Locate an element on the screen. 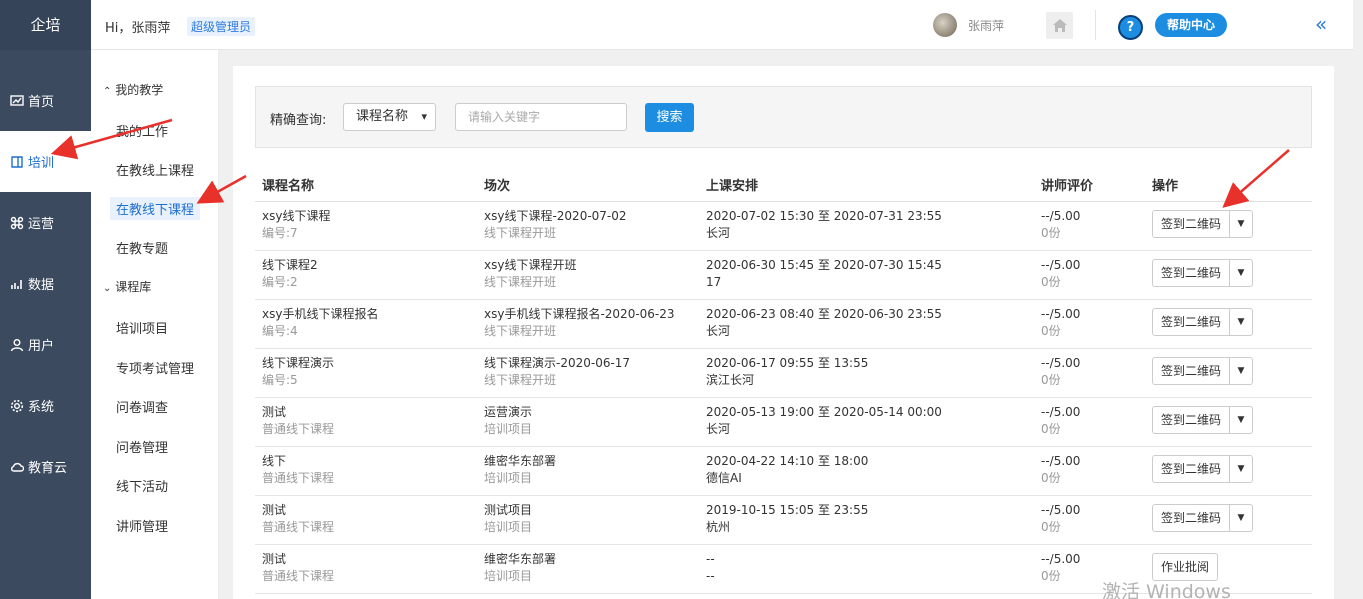 The width and height of the screenshot is (1363, 599). schedule-cell: 2020-05-13 19:00 至 2020-05-14 00:00 长河 is located at coordinates (824, 421).